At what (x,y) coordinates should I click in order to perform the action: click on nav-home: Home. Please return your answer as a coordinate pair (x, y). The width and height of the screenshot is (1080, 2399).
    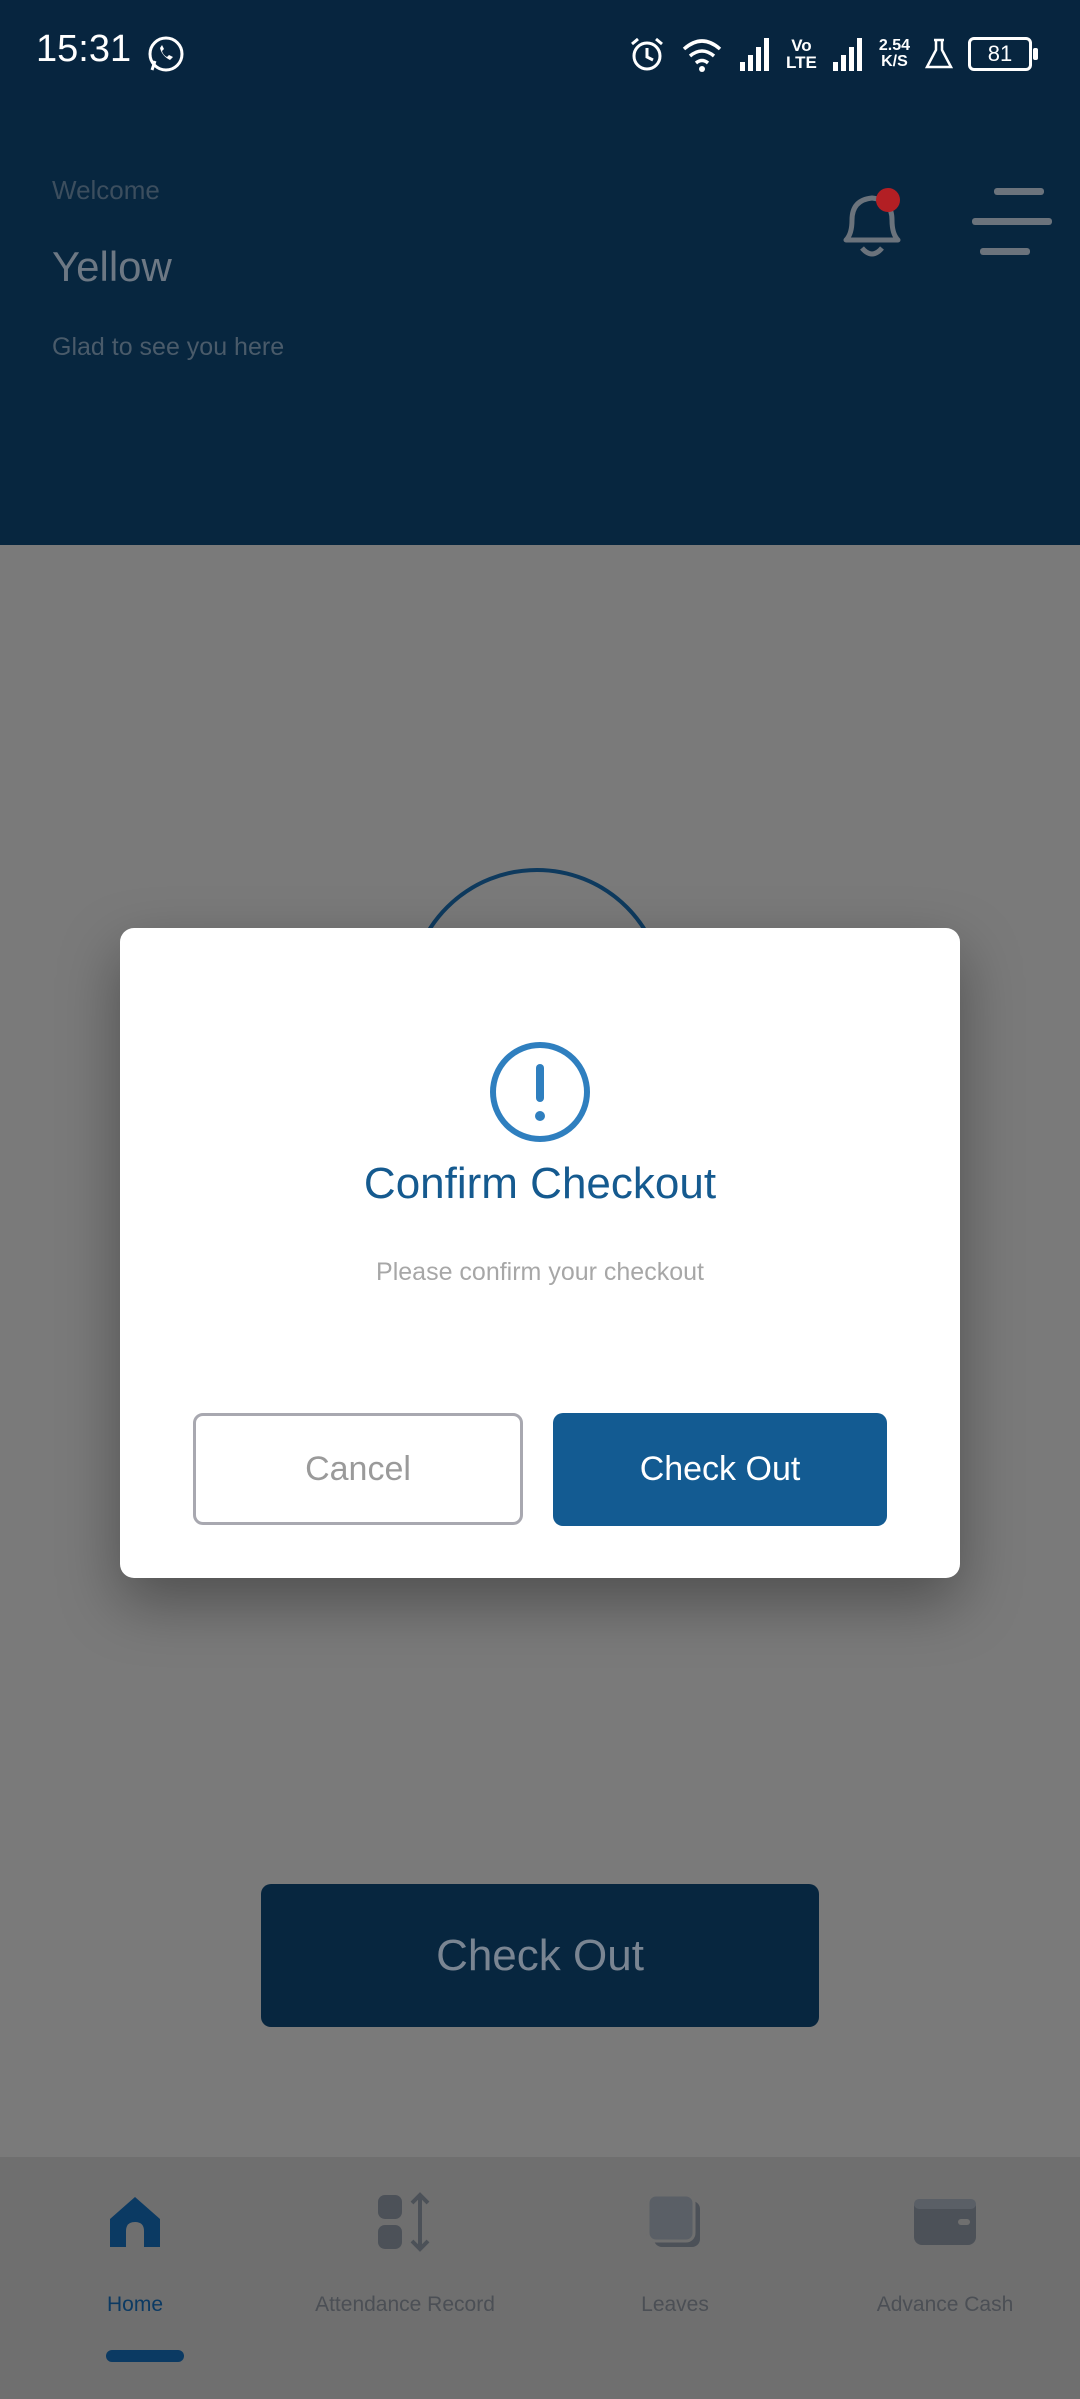
    Looking at the image, I should click on (135, 2278).